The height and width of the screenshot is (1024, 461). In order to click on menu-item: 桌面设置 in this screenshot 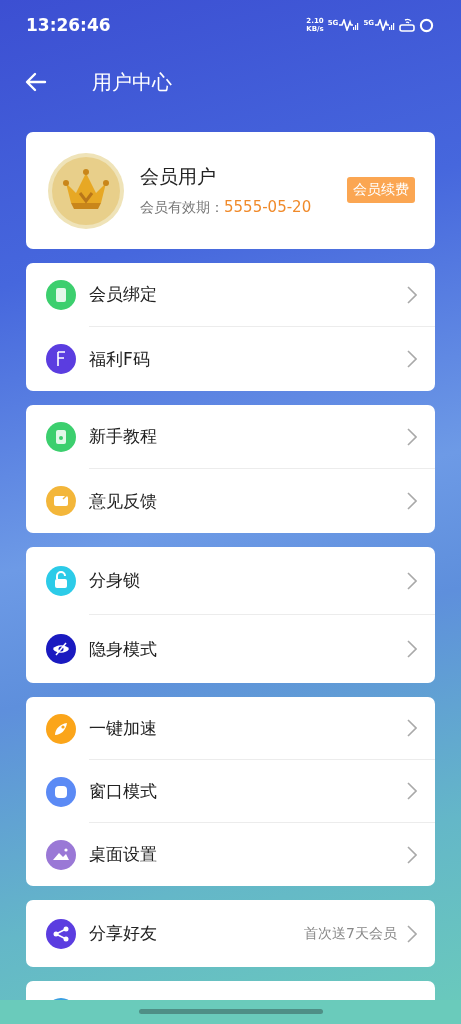, I will do `click(230, 854)`.